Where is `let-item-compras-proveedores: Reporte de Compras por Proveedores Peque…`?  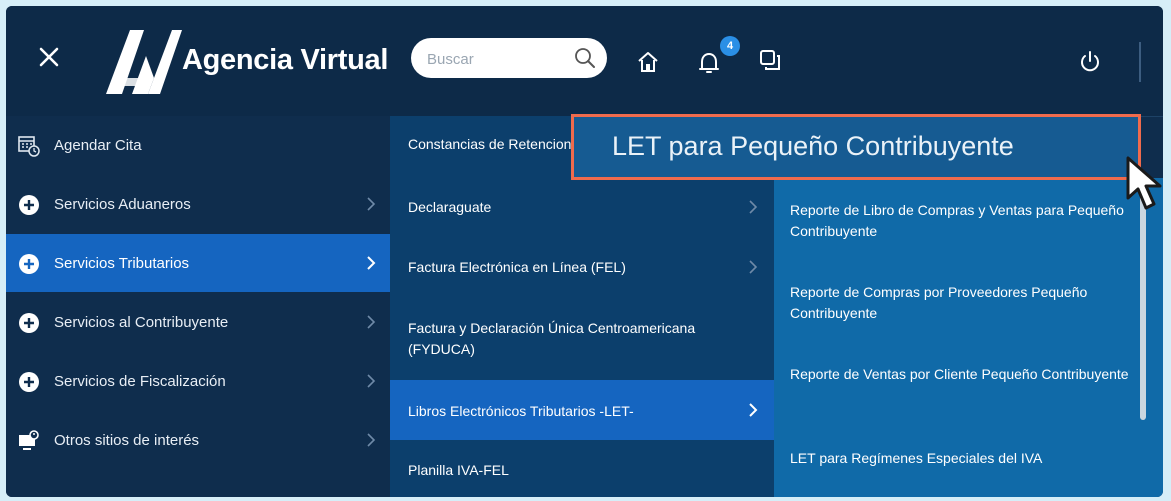
let-item-compras-proveedores: Reporte de Compras por Proveedores Peque… is located at coordinates (960, 303).